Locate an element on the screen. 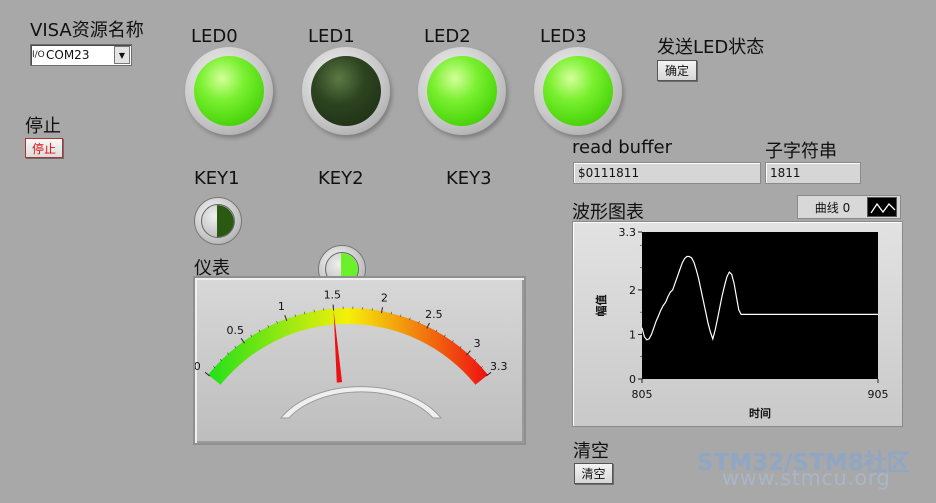 The height and width of the screenshot is (503, 936). stop-button: 停止 is located at coordinates (44, 148).